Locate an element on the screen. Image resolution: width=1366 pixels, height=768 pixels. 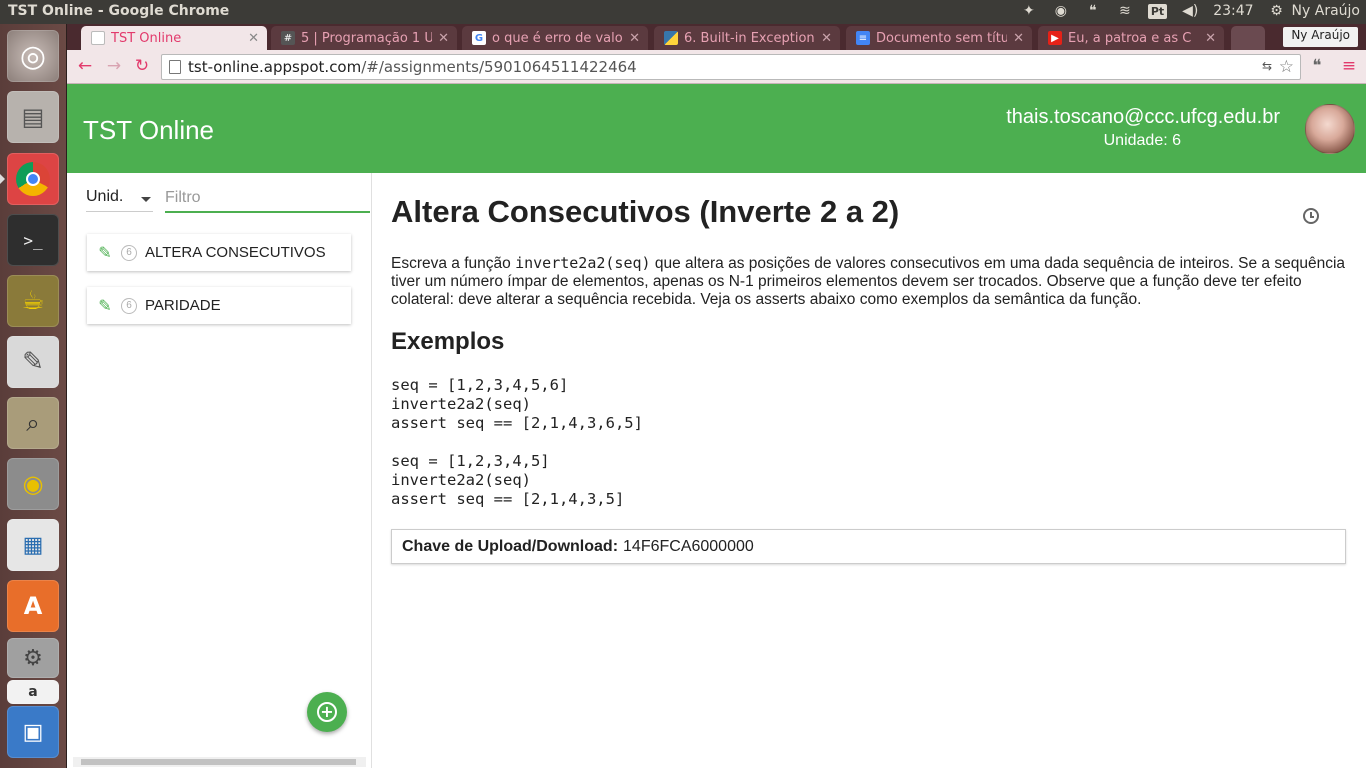
tab-youtube: ▶ Eu, a patroa e as C ✕ is located at coordinates (1131, 38).